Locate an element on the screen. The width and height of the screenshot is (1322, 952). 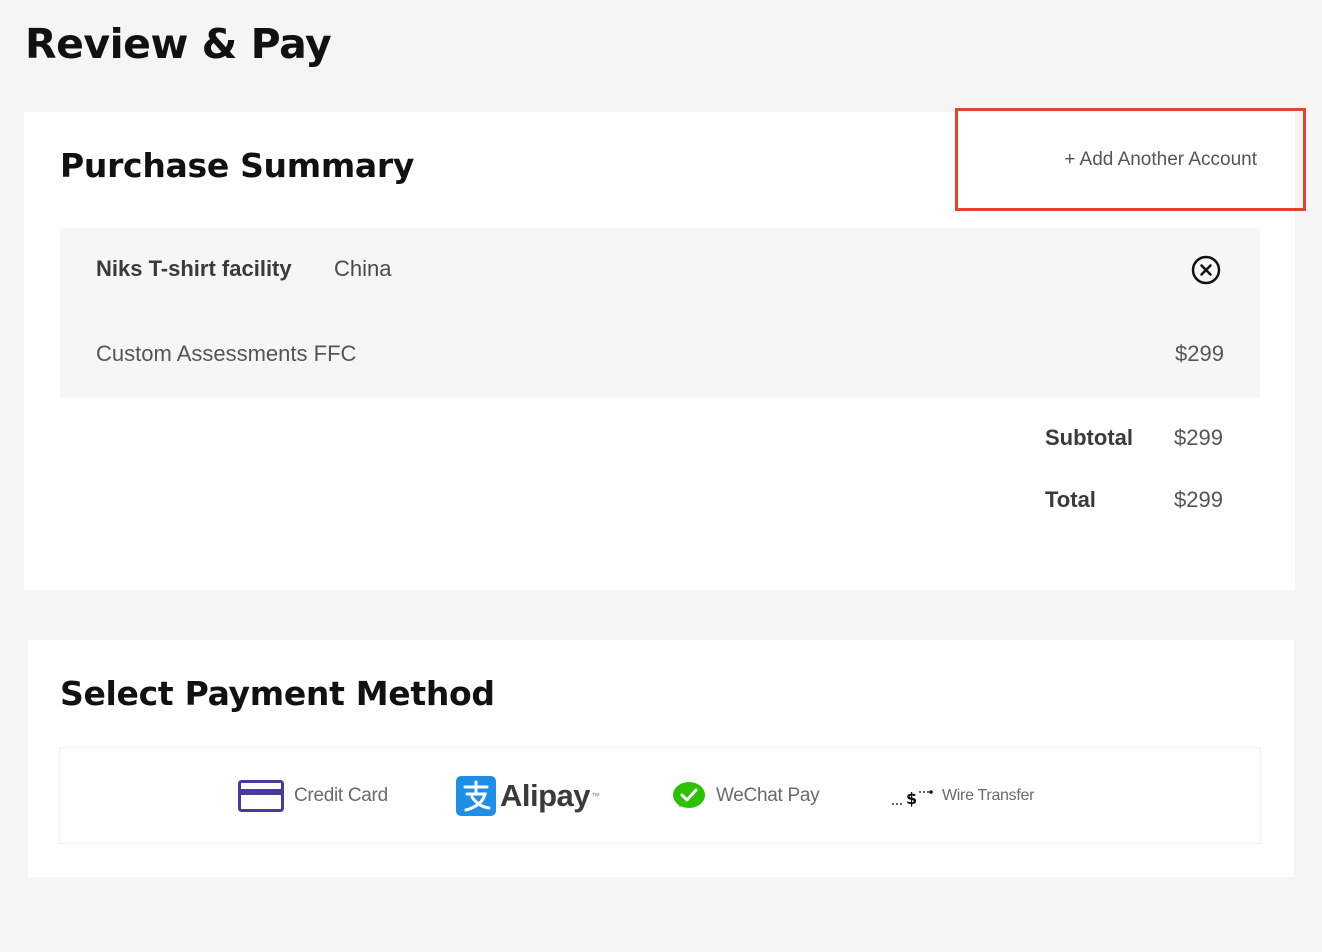
wechat-pay-label: WeChat Pay is located at coordinates (768, 795).